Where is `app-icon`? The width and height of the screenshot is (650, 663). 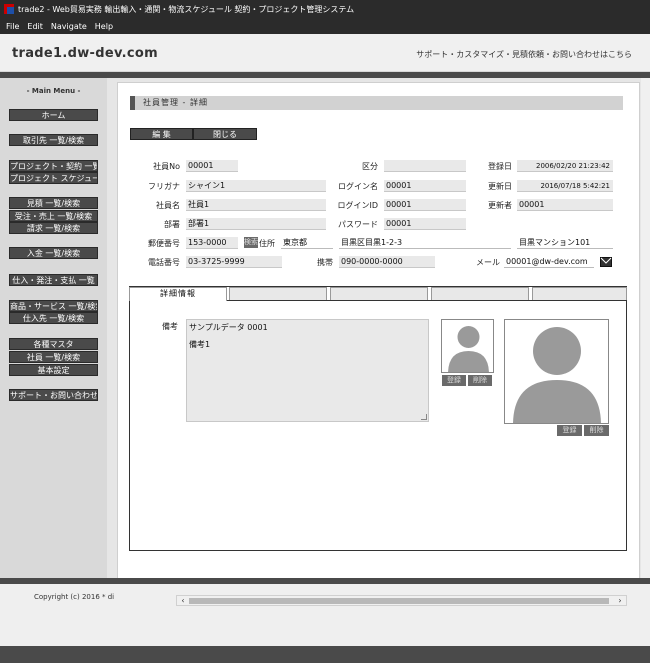 app-icon is located at coordinates (9, 9).